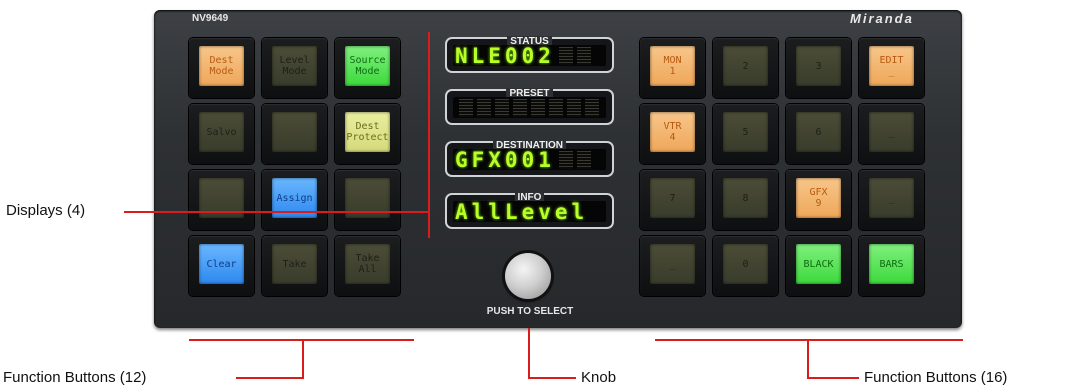  I want to click on right-button-2: 2, so click(745, 68).